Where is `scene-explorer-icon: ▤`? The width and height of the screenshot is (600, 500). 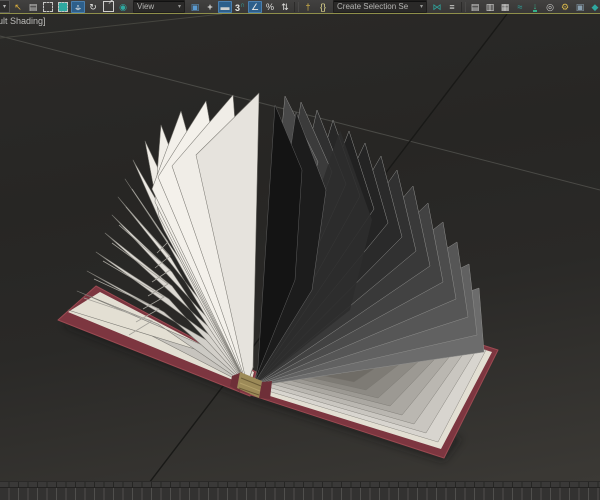 scene-explorer-icon: ▤ is located at coordinates (475, 7).